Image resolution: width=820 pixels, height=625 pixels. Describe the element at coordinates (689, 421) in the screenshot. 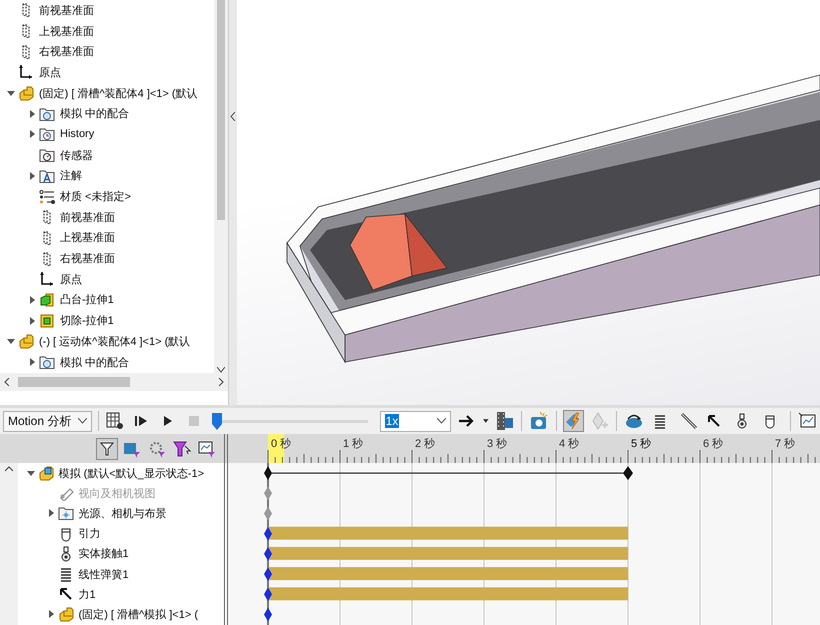

I see `damper-button` at that location.